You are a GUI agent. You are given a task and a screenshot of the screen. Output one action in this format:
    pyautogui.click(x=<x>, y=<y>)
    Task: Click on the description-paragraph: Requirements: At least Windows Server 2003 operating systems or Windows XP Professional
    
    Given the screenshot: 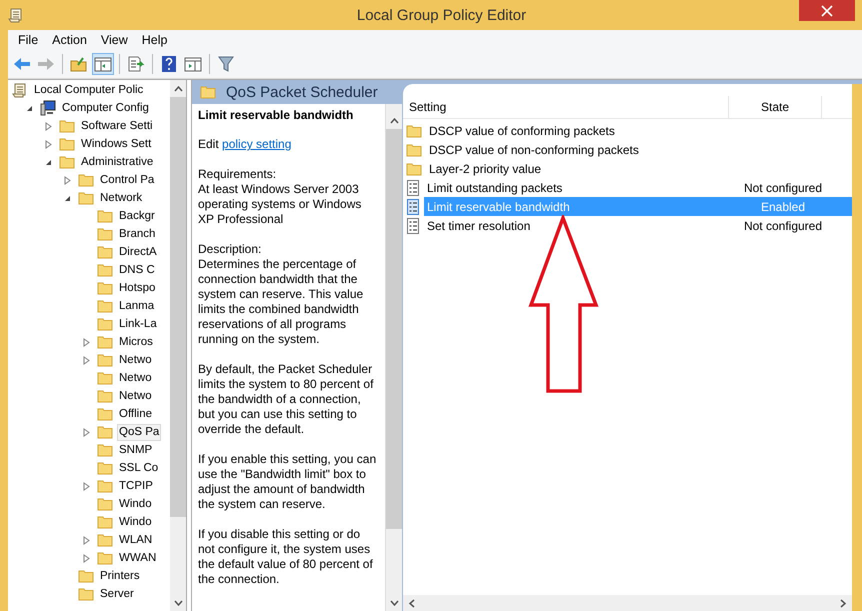 What is the action you would take?
    pyautogui.click(x=280, y=197)
    